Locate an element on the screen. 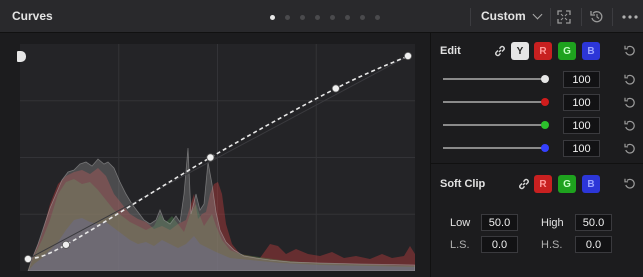 This screenshot has width=643, height=277. soft-clip-label: Soft Clip is located at coordinates (463, 184).